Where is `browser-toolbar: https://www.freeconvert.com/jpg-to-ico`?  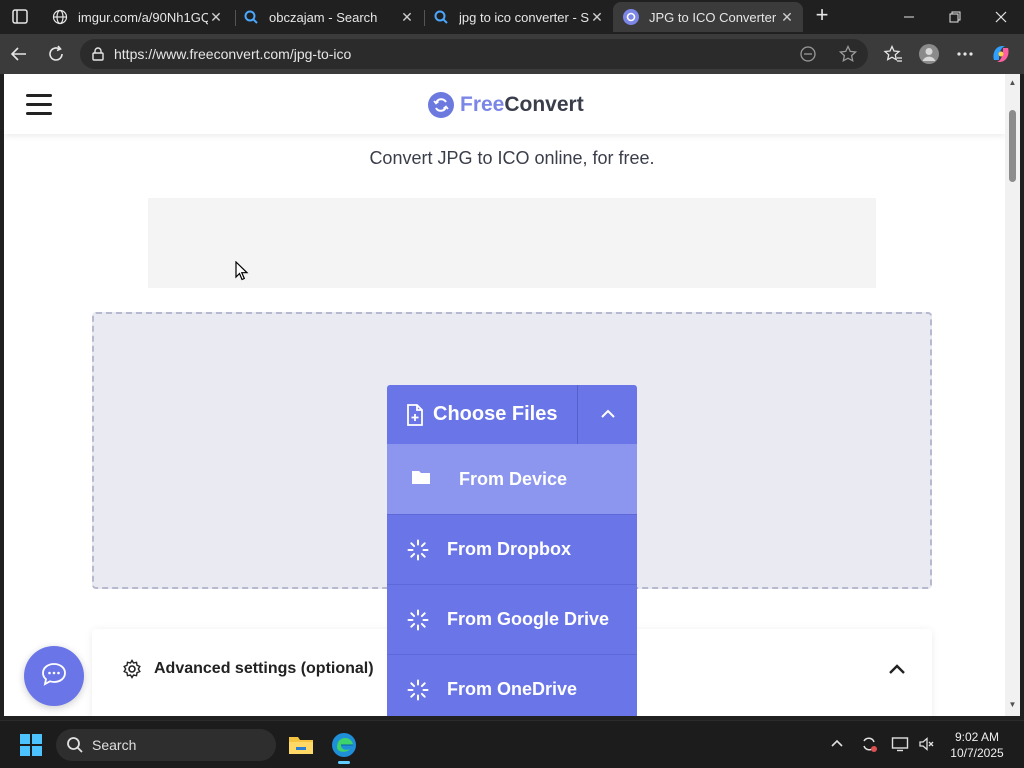
browser-toolbar: https://www.freeconvert.com/jpg-to-ico is located at coordinates (512, 54).